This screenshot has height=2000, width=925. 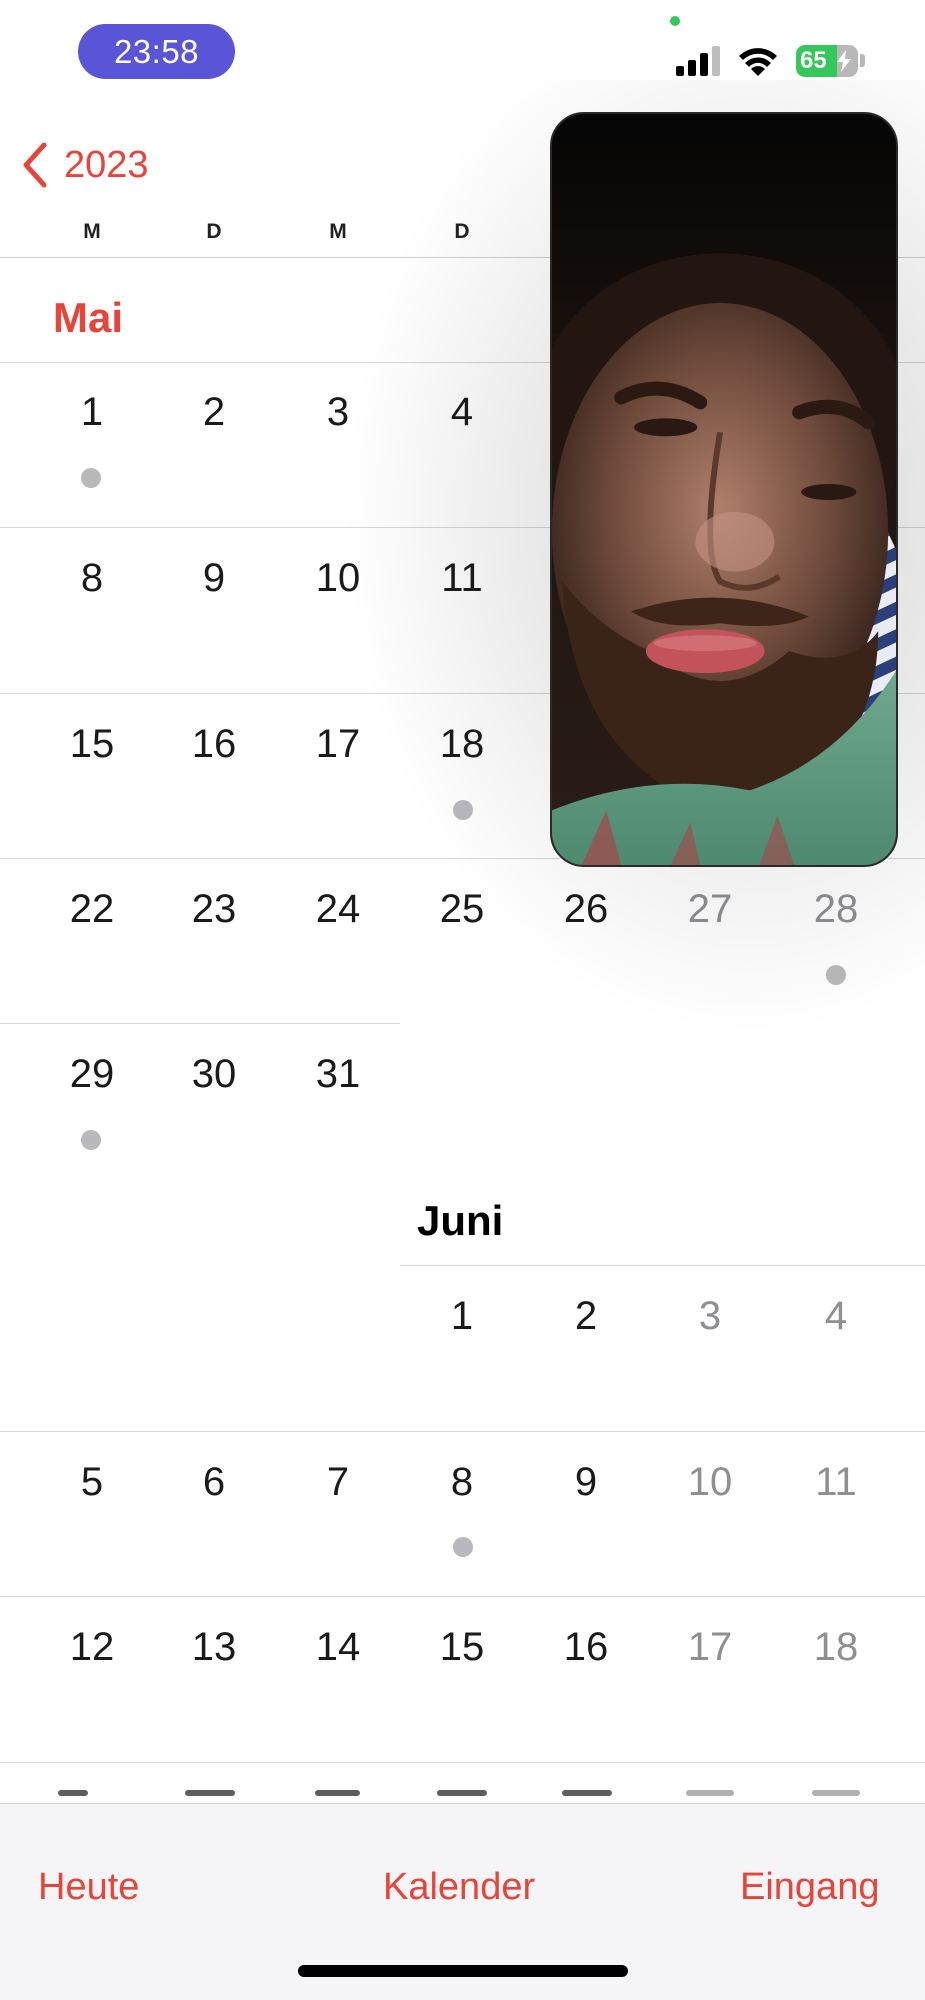 What do you see at coordinates (156, 51) in the screenshot?
I see `status-time: 23:58` at bounding box center [156, 51].